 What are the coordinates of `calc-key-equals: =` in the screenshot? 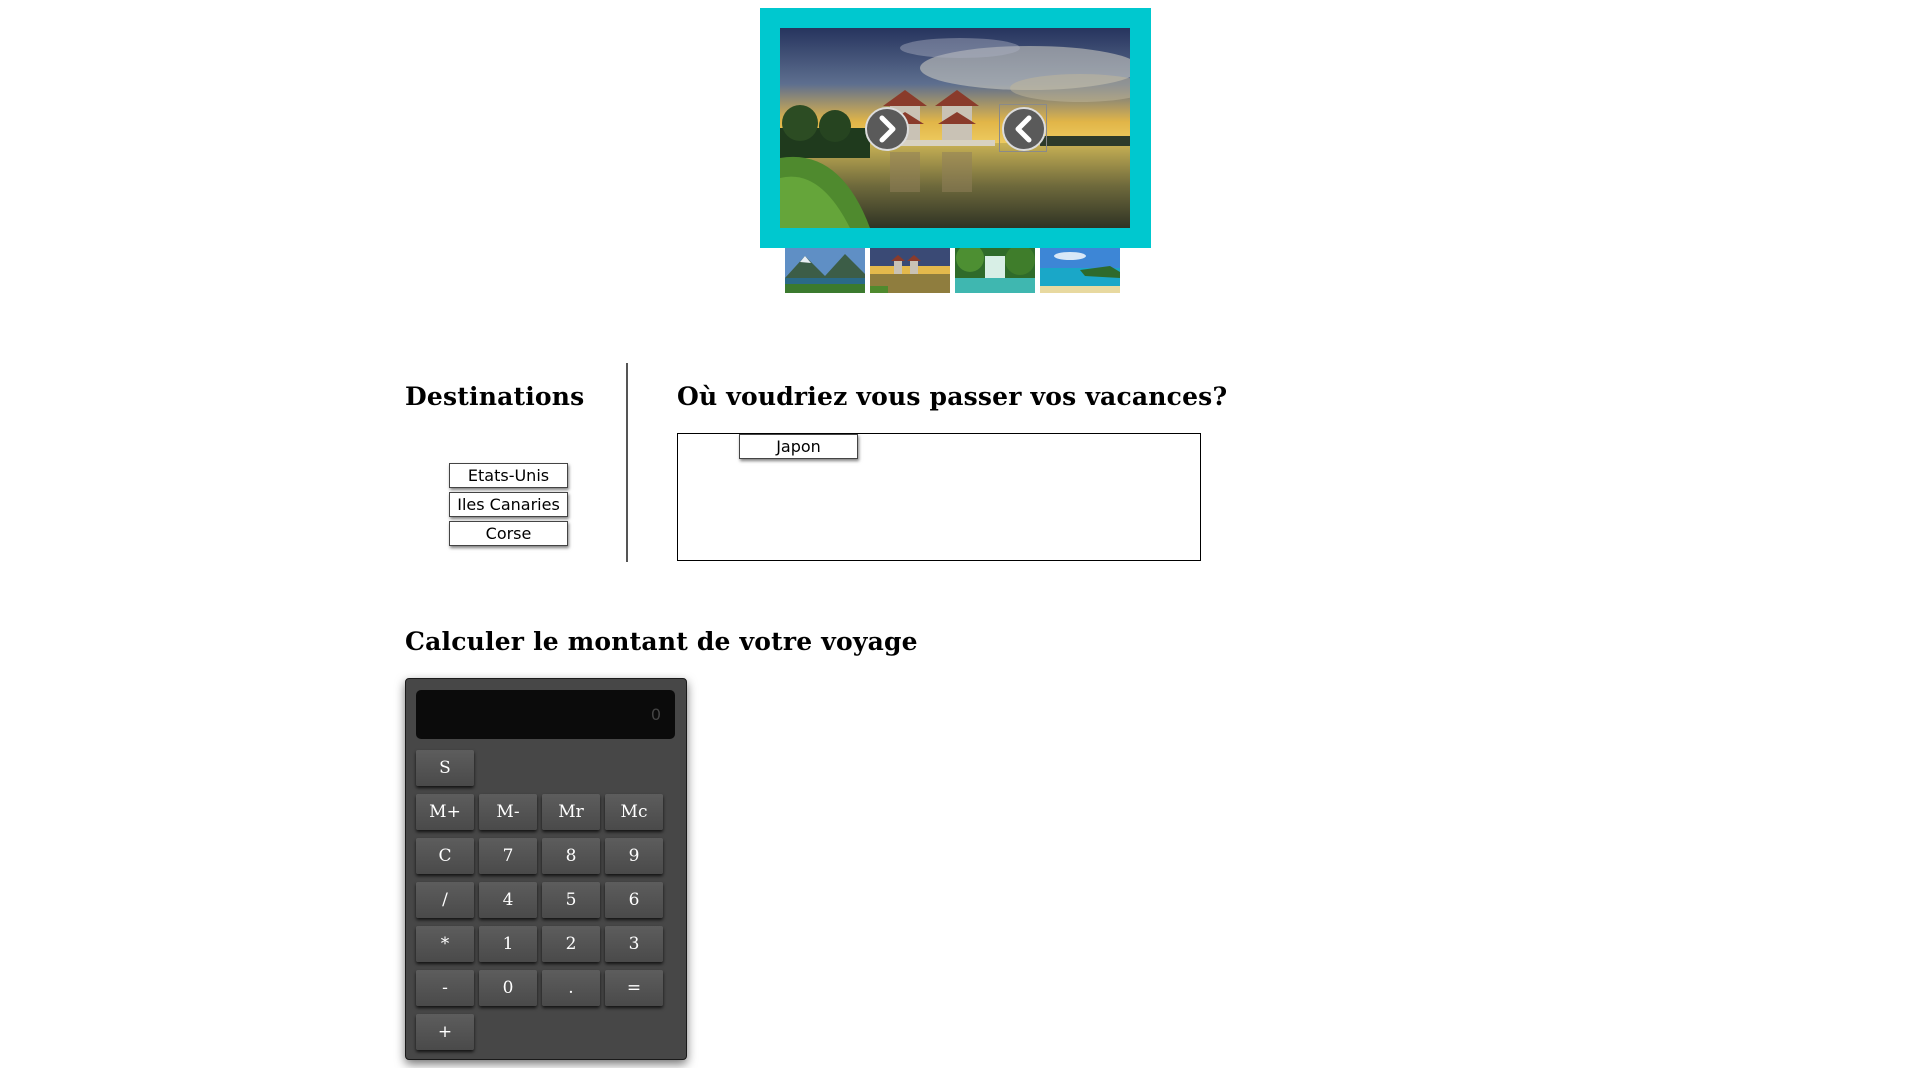 It's located at (634, 988).